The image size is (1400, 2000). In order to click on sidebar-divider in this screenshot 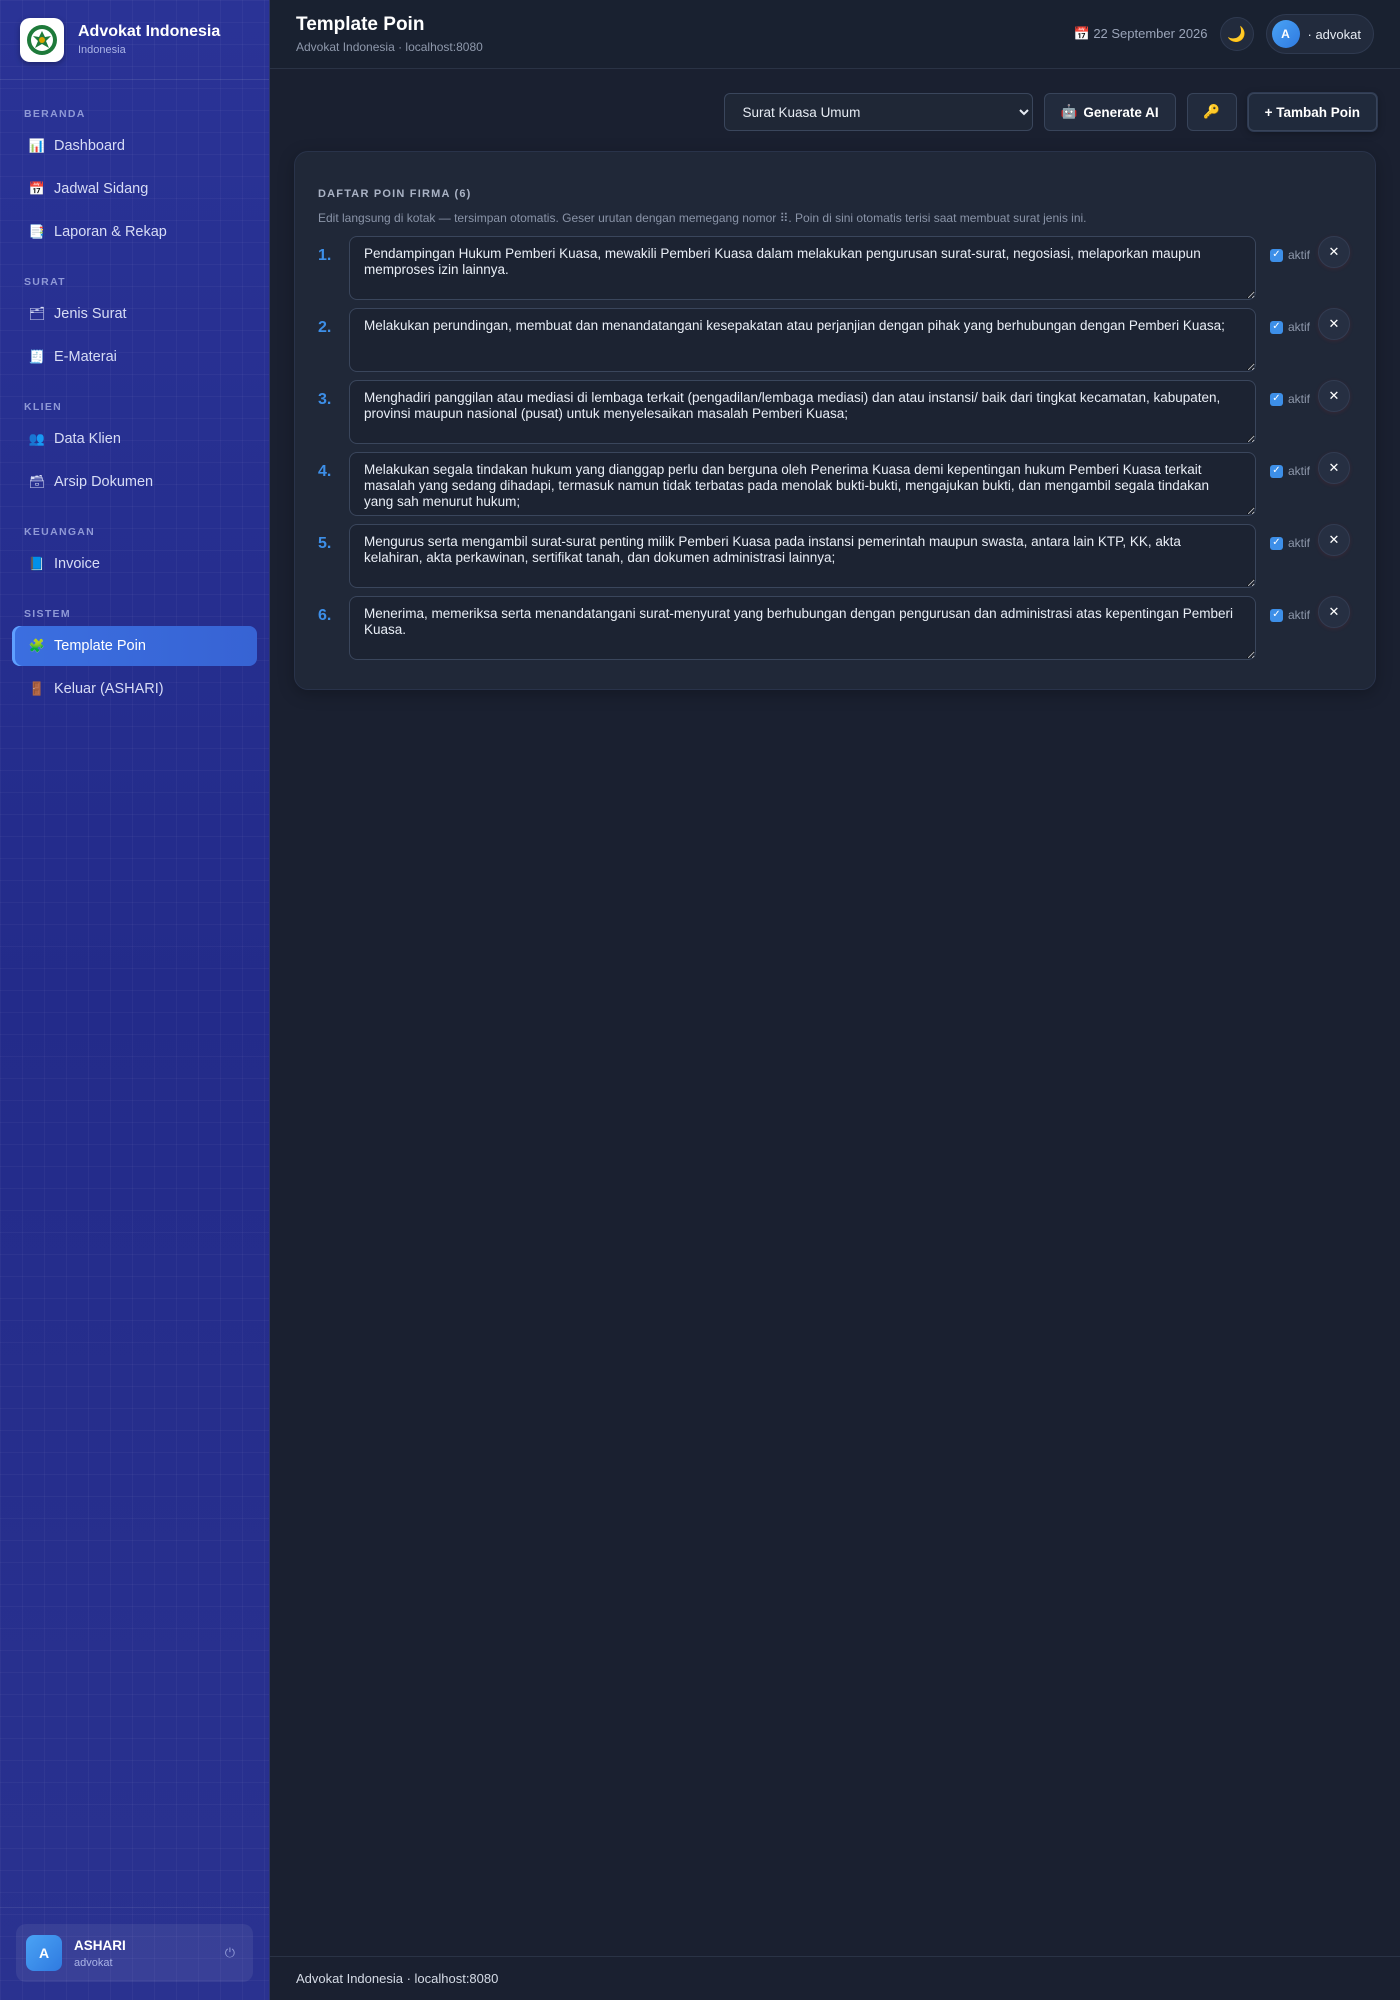, I will do `click(134, 1907)`.